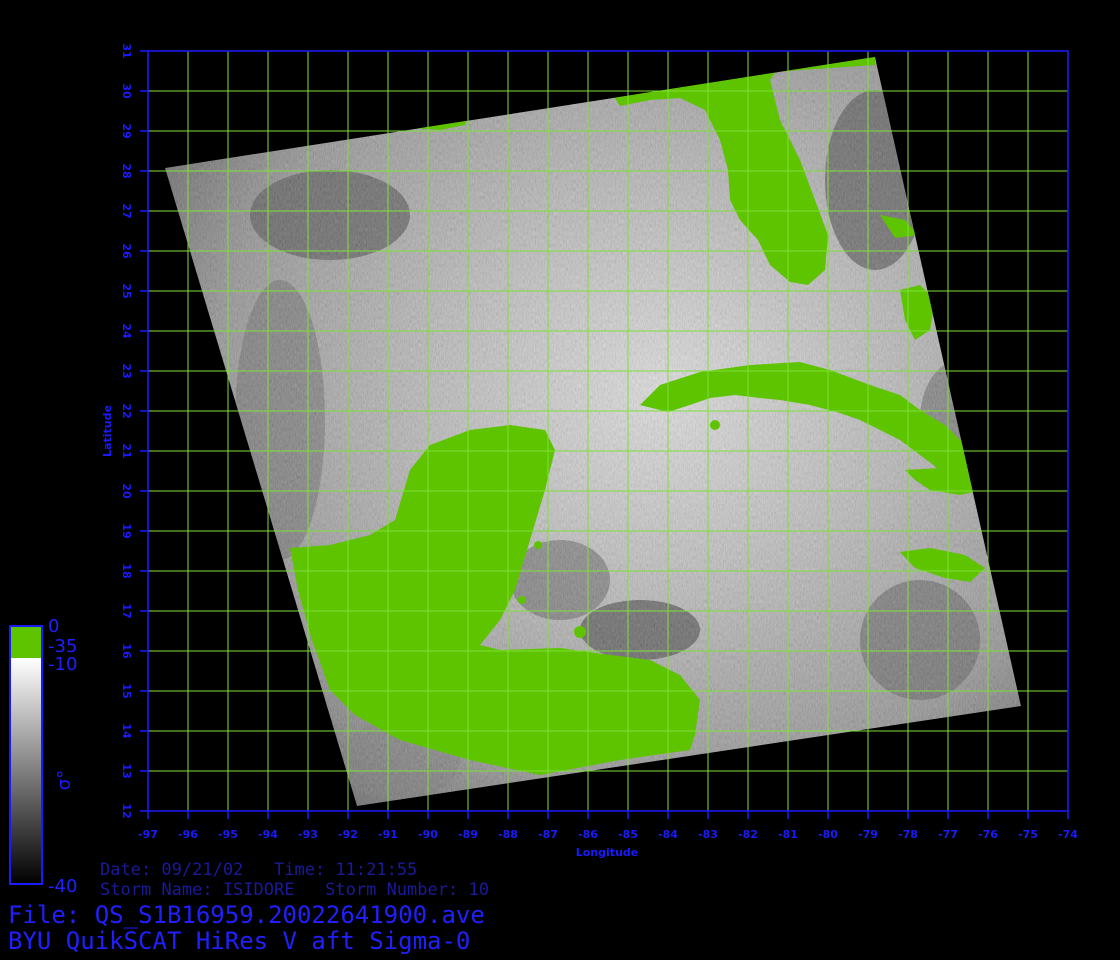 This screenshot has width=1120, height=960. What do you see at coordinates (588, 834) in the screenshot?
I see `x-tick-label: -86` at bounding box center [588, 834].